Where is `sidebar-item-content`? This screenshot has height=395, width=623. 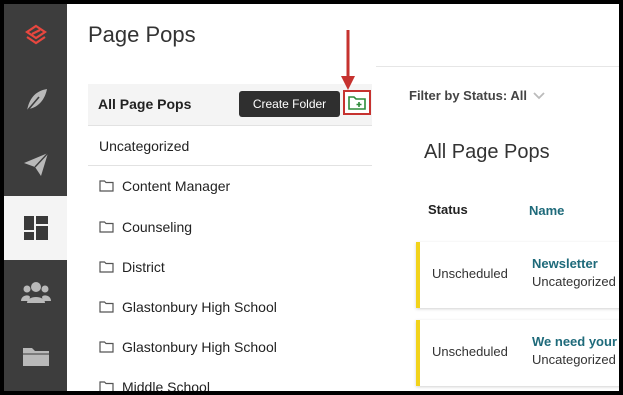
sidebar-item-content is located at coordinates (35, 100).